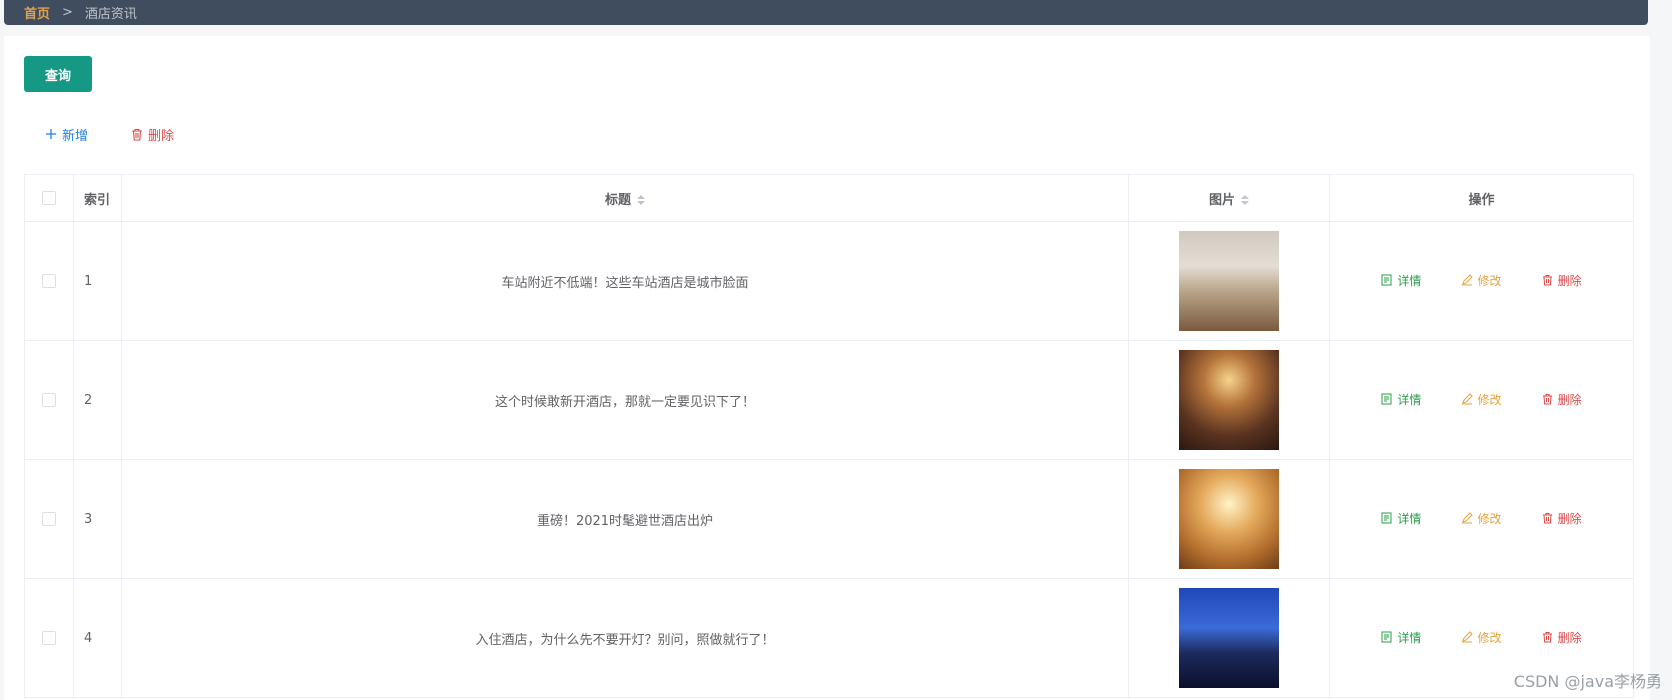 Image resolution: width=1672 pixels, height=700 pixels. What do you see at coordinates (75, 136) in the screenshot?
I see `add-label: 新增` at bounding box center [75, 136].